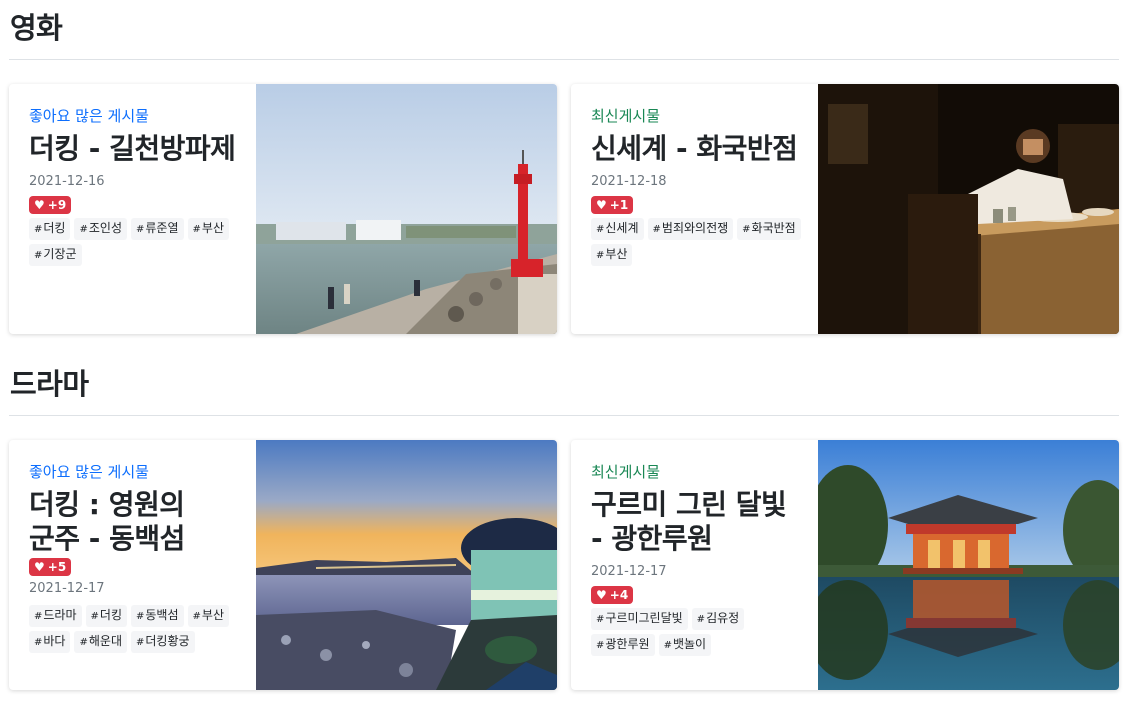 This screenshot has width=1126, height=709. I want to click on tag-list: #더킹 #조인성 #류준열 #부산 #기장군, so click(136, 242).